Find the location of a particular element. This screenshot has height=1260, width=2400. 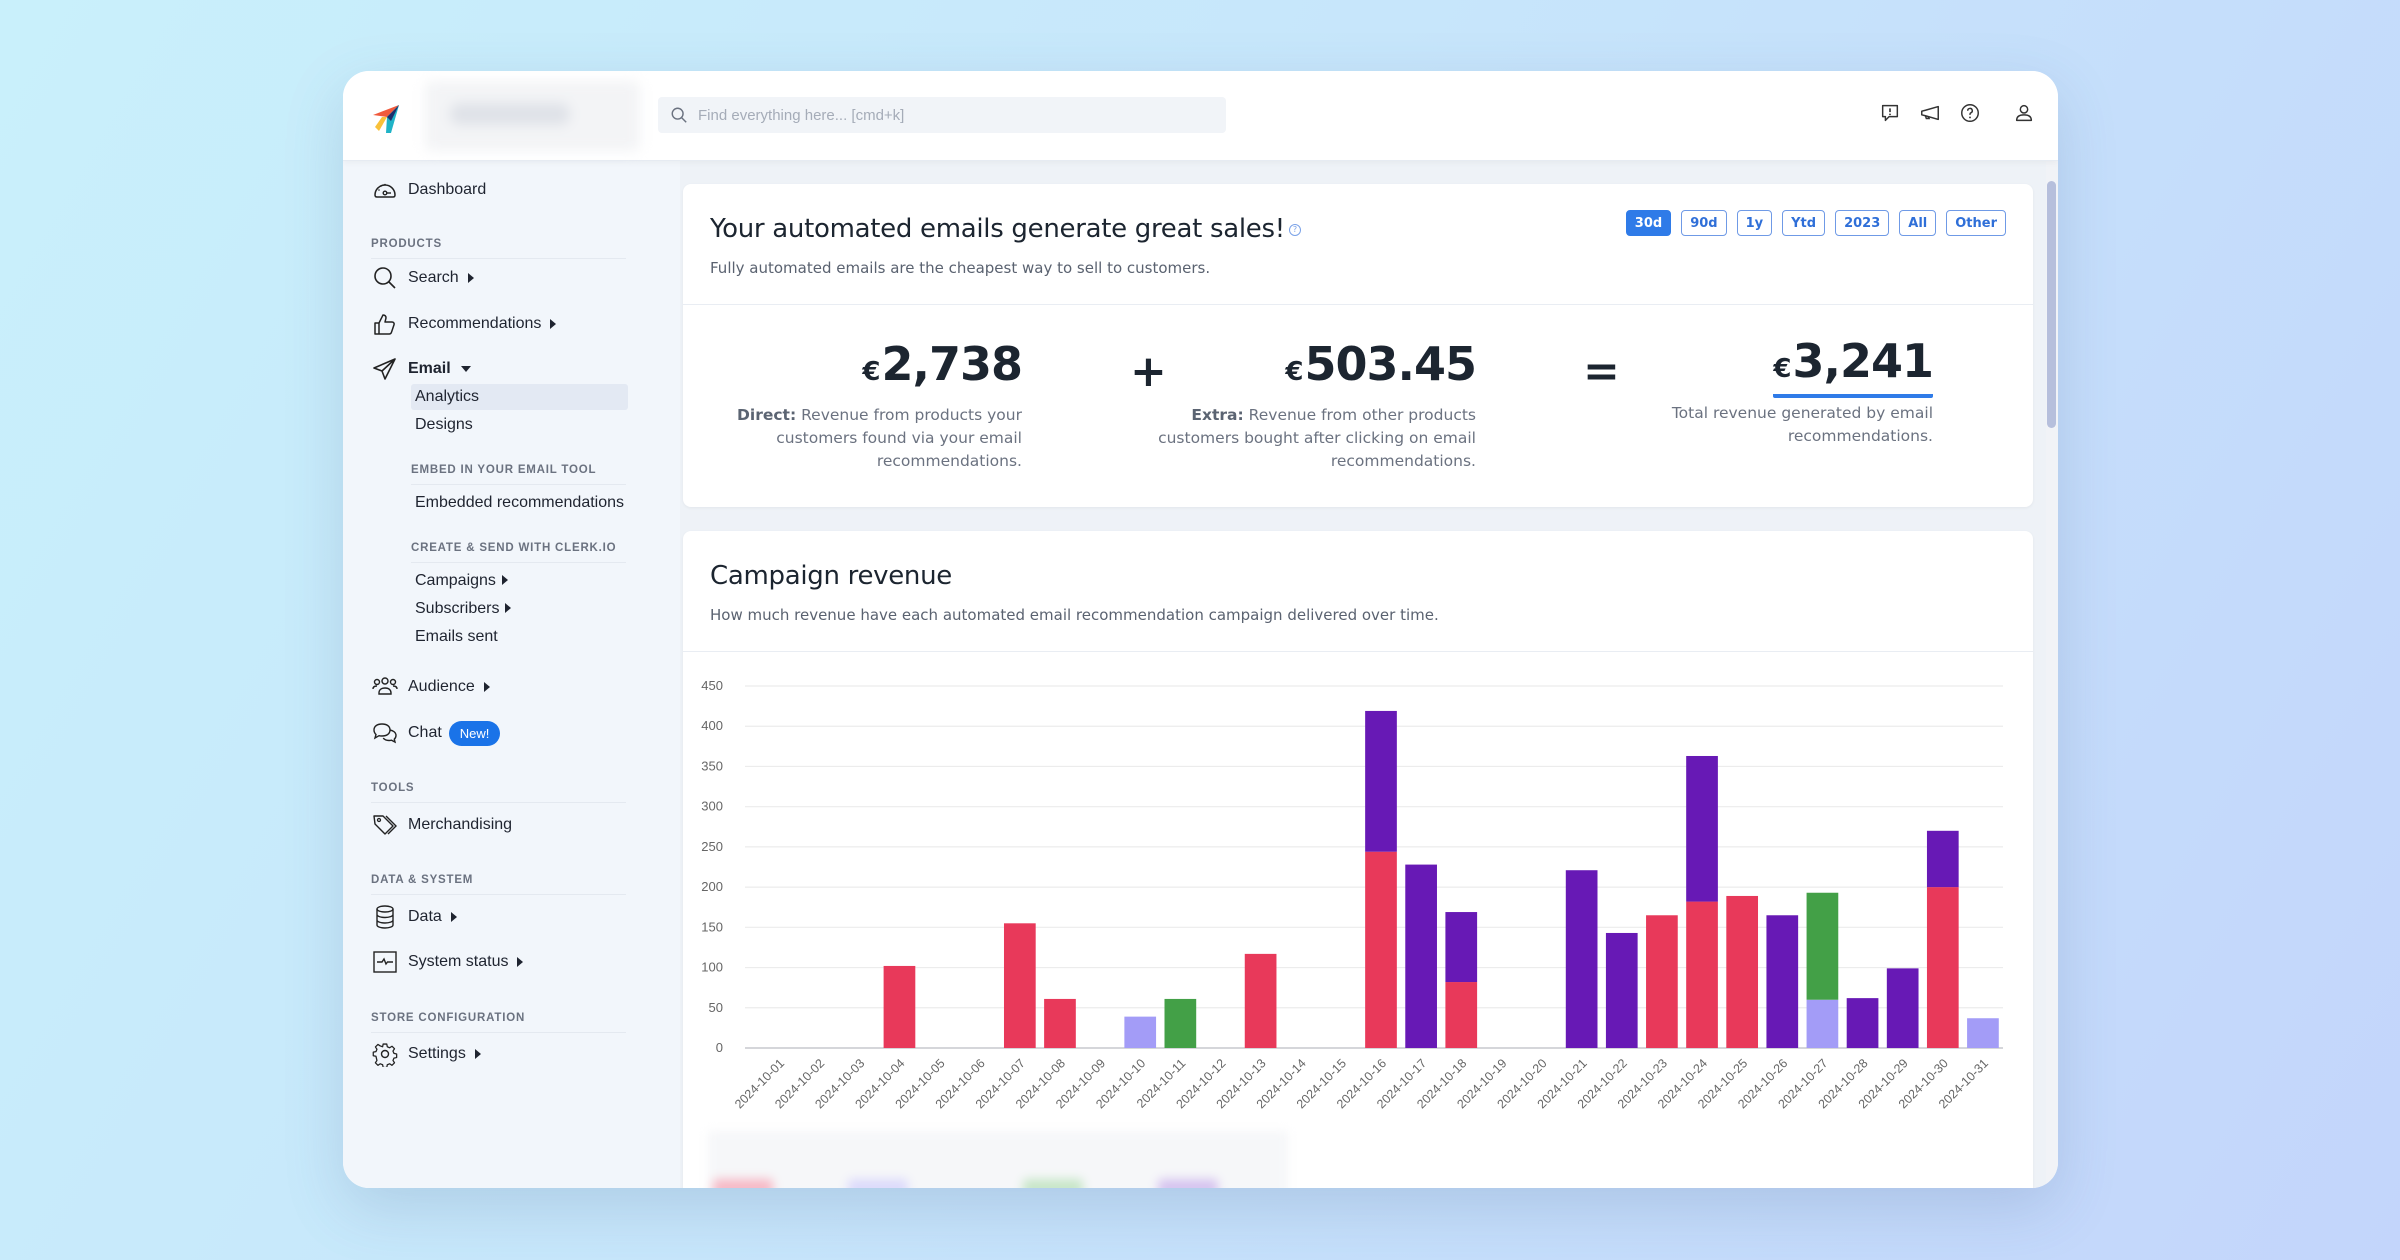

organization-name-blurred is located at coordinates (532, 116).